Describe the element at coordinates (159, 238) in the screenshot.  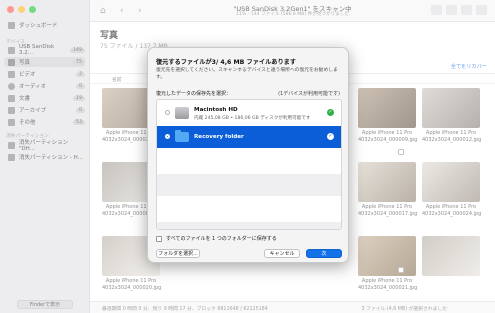
I see `single-folder-checkbox` at that location.